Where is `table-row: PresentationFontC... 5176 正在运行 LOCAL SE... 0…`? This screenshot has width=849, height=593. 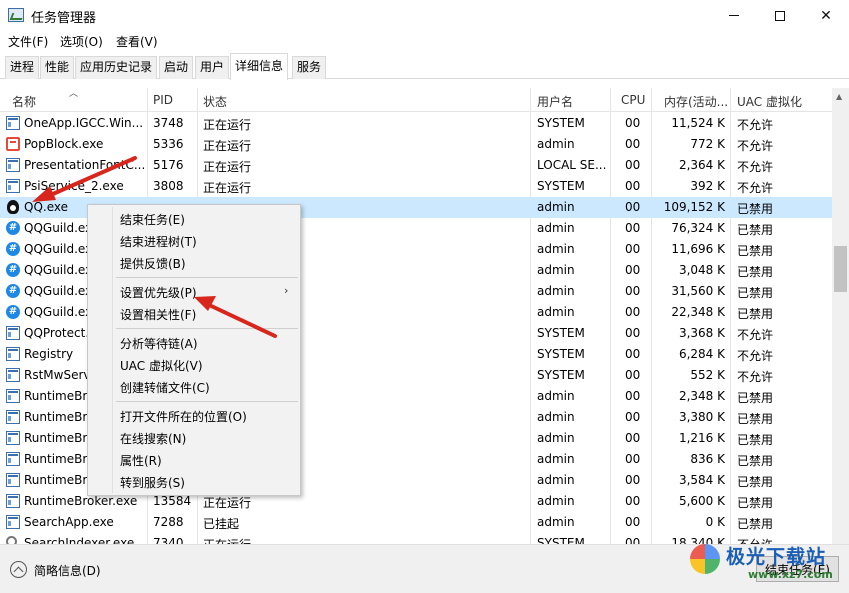 table-row: PresentationFontC... 5176 正在运行 LOCAL SE... 0… is located at coordinates (416, 165).